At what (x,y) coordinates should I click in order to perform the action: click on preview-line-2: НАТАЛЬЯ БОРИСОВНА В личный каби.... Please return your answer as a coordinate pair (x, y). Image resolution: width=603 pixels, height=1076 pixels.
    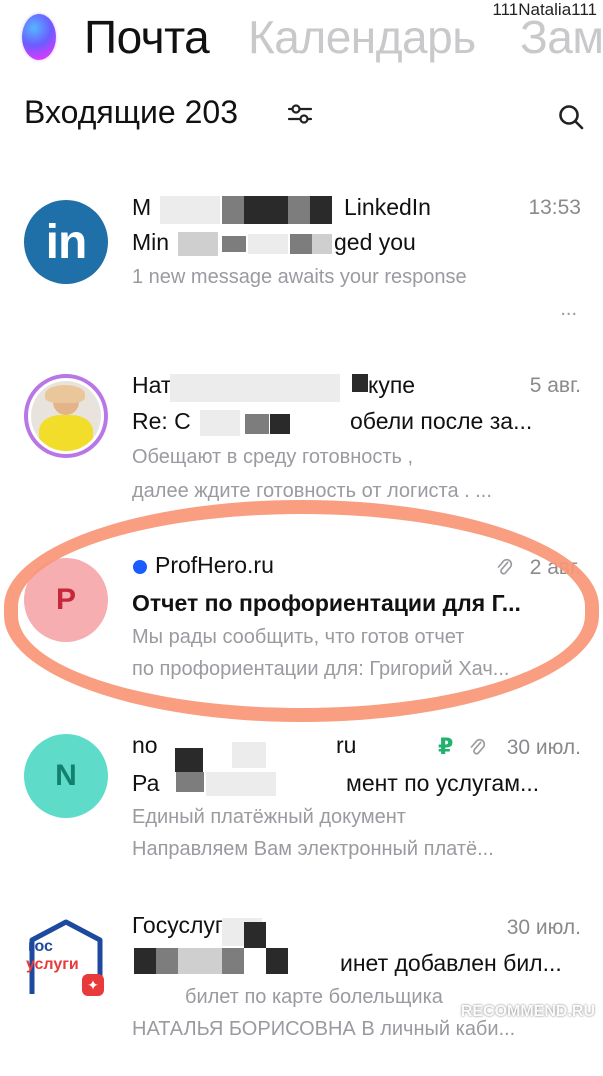
    Looking at the image, I should click on (324, 1029).